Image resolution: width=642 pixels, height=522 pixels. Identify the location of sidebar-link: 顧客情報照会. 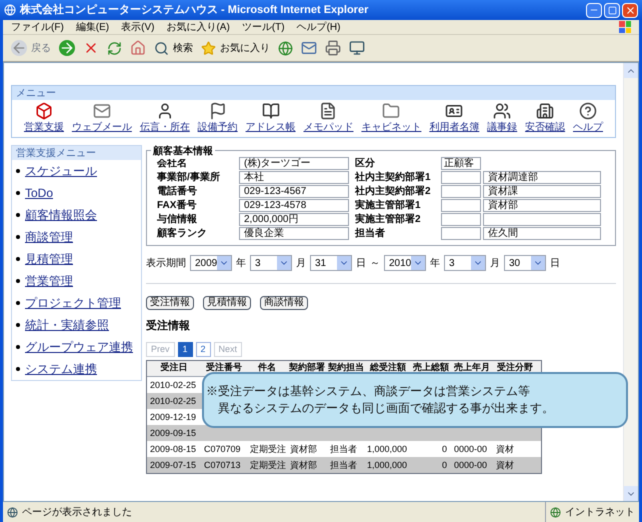
(61, 215).